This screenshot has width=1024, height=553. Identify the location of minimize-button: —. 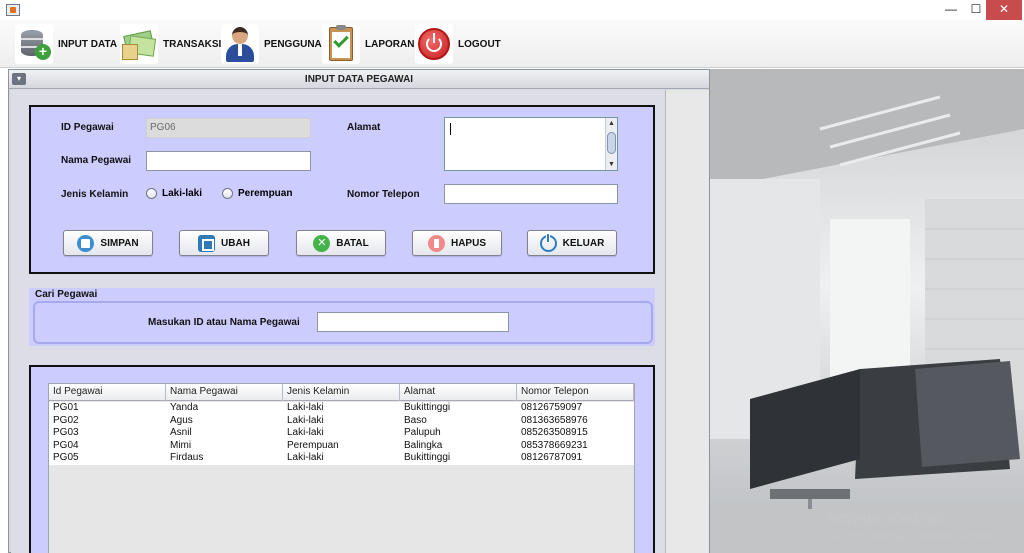
(951, 10).